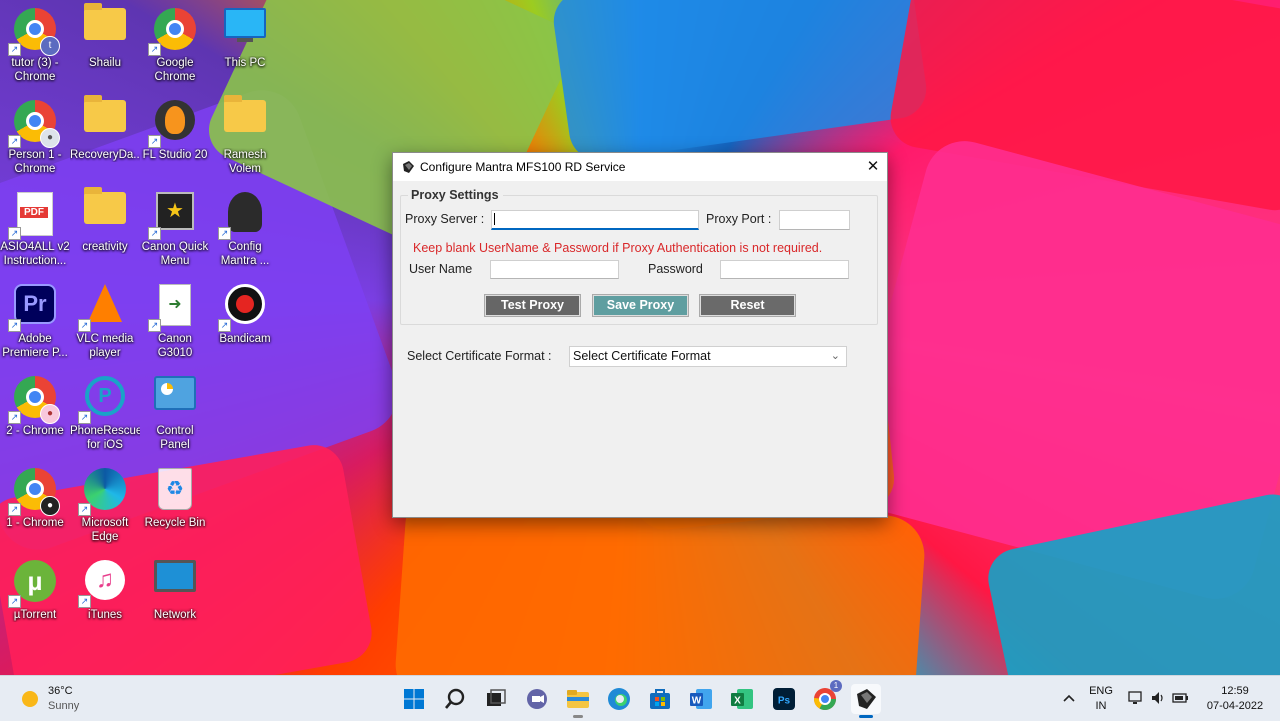  I want to click on edge-taskbar-button, so click(619, 699).